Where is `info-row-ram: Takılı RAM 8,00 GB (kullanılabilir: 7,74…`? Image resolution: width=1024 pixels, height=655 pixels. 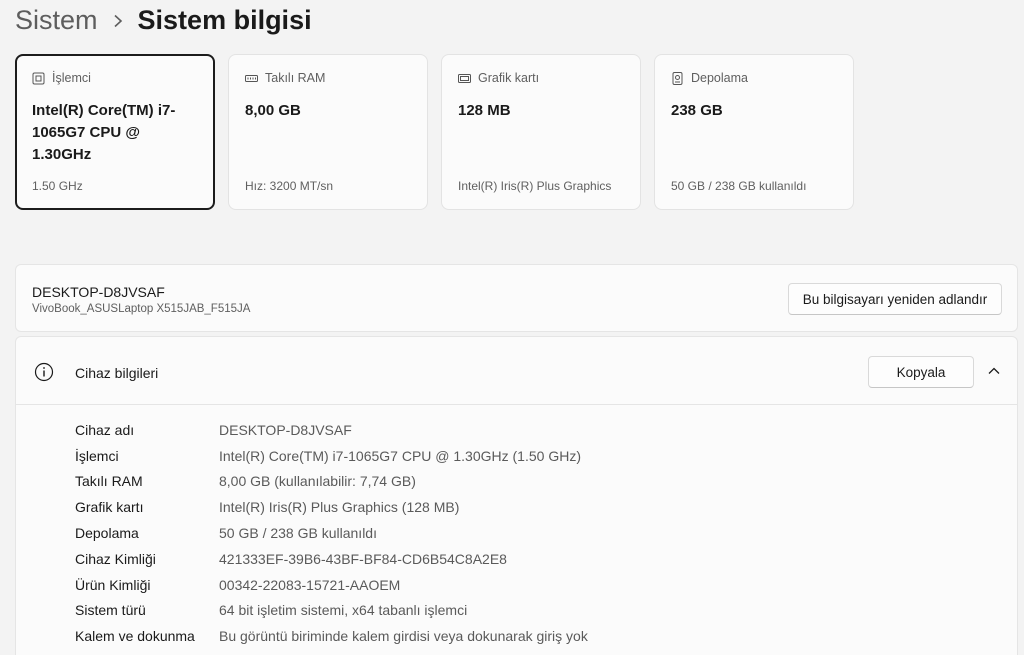 info-row-ram: Takılı RAM 8,00 GB (kullanılabilir: 7,74… is located at coordinates (331, 482).